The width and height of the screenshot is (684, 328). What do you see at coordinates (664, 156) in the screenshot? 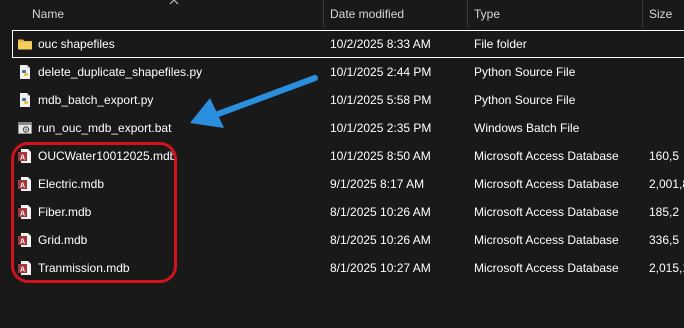
I see `file-size: 160,5` at bounding box center [664, 156].